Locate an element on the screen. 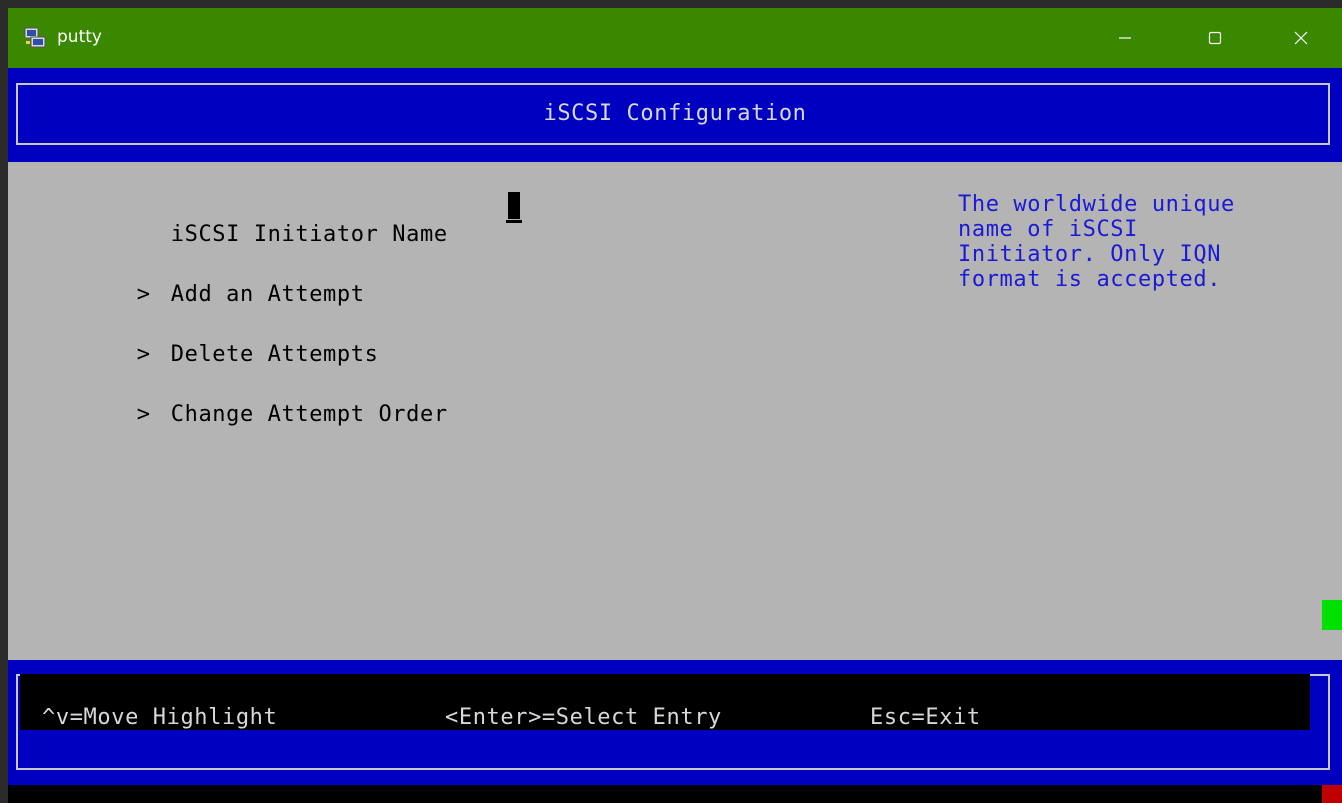 The image size is (1342, 803). initiator-name-field is located at coordinates (514, 221).